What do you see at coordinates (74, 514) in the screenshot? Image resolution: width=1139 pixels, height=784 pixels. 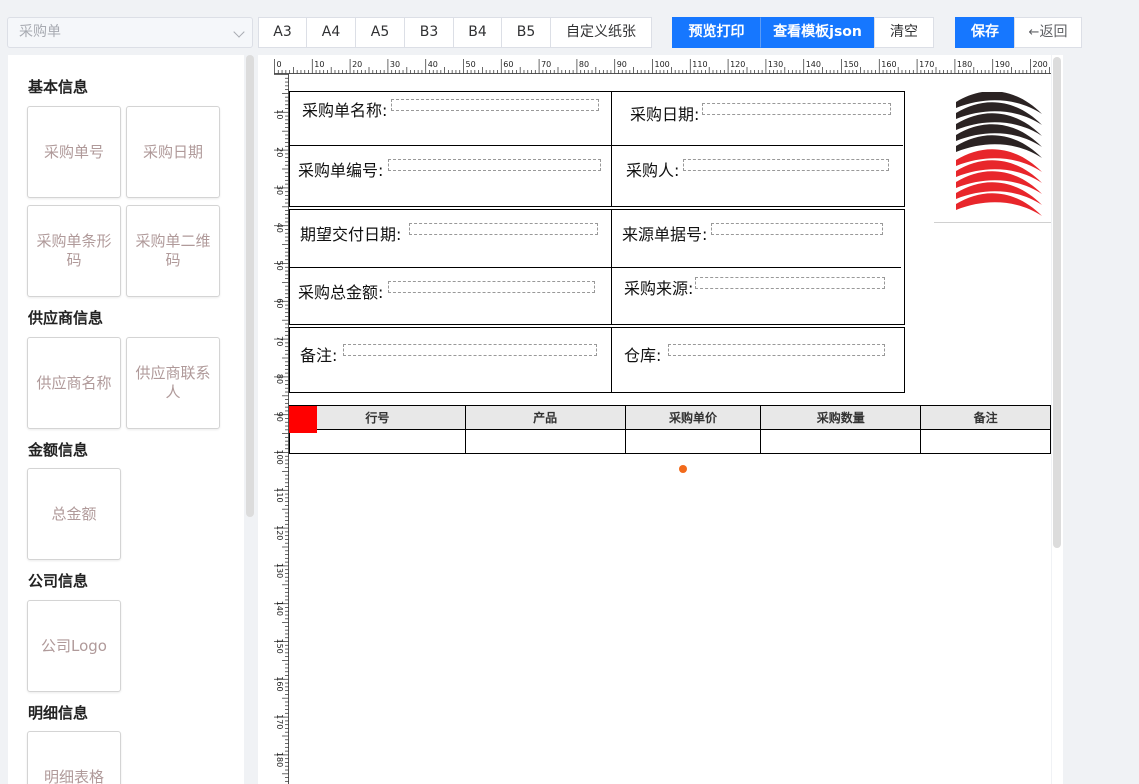 I see `tile-total-amount: 总金额` at bounding box center [74, 514].